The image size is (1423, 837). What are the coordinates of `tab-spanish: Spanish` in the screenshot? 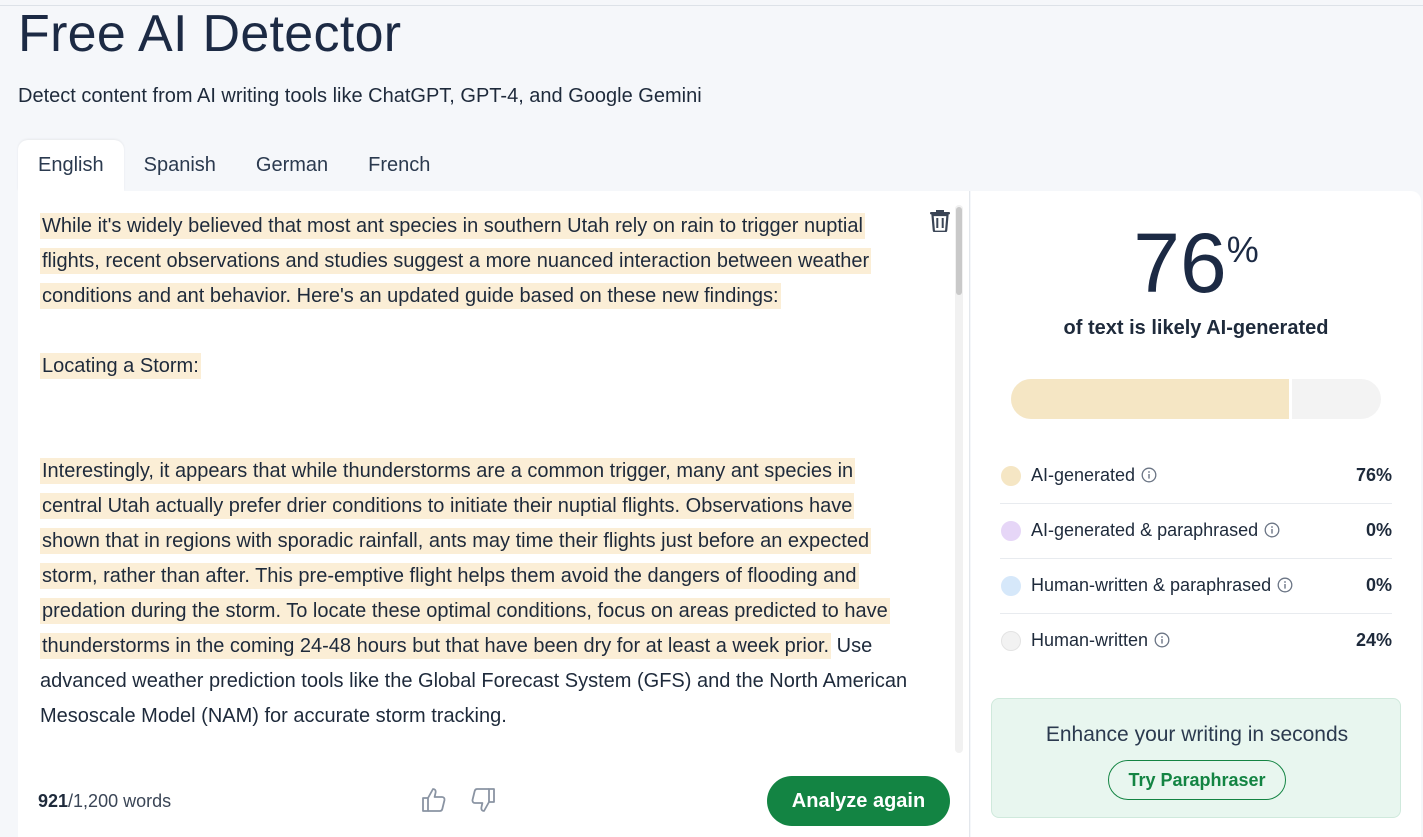 It's located at (180, 165).